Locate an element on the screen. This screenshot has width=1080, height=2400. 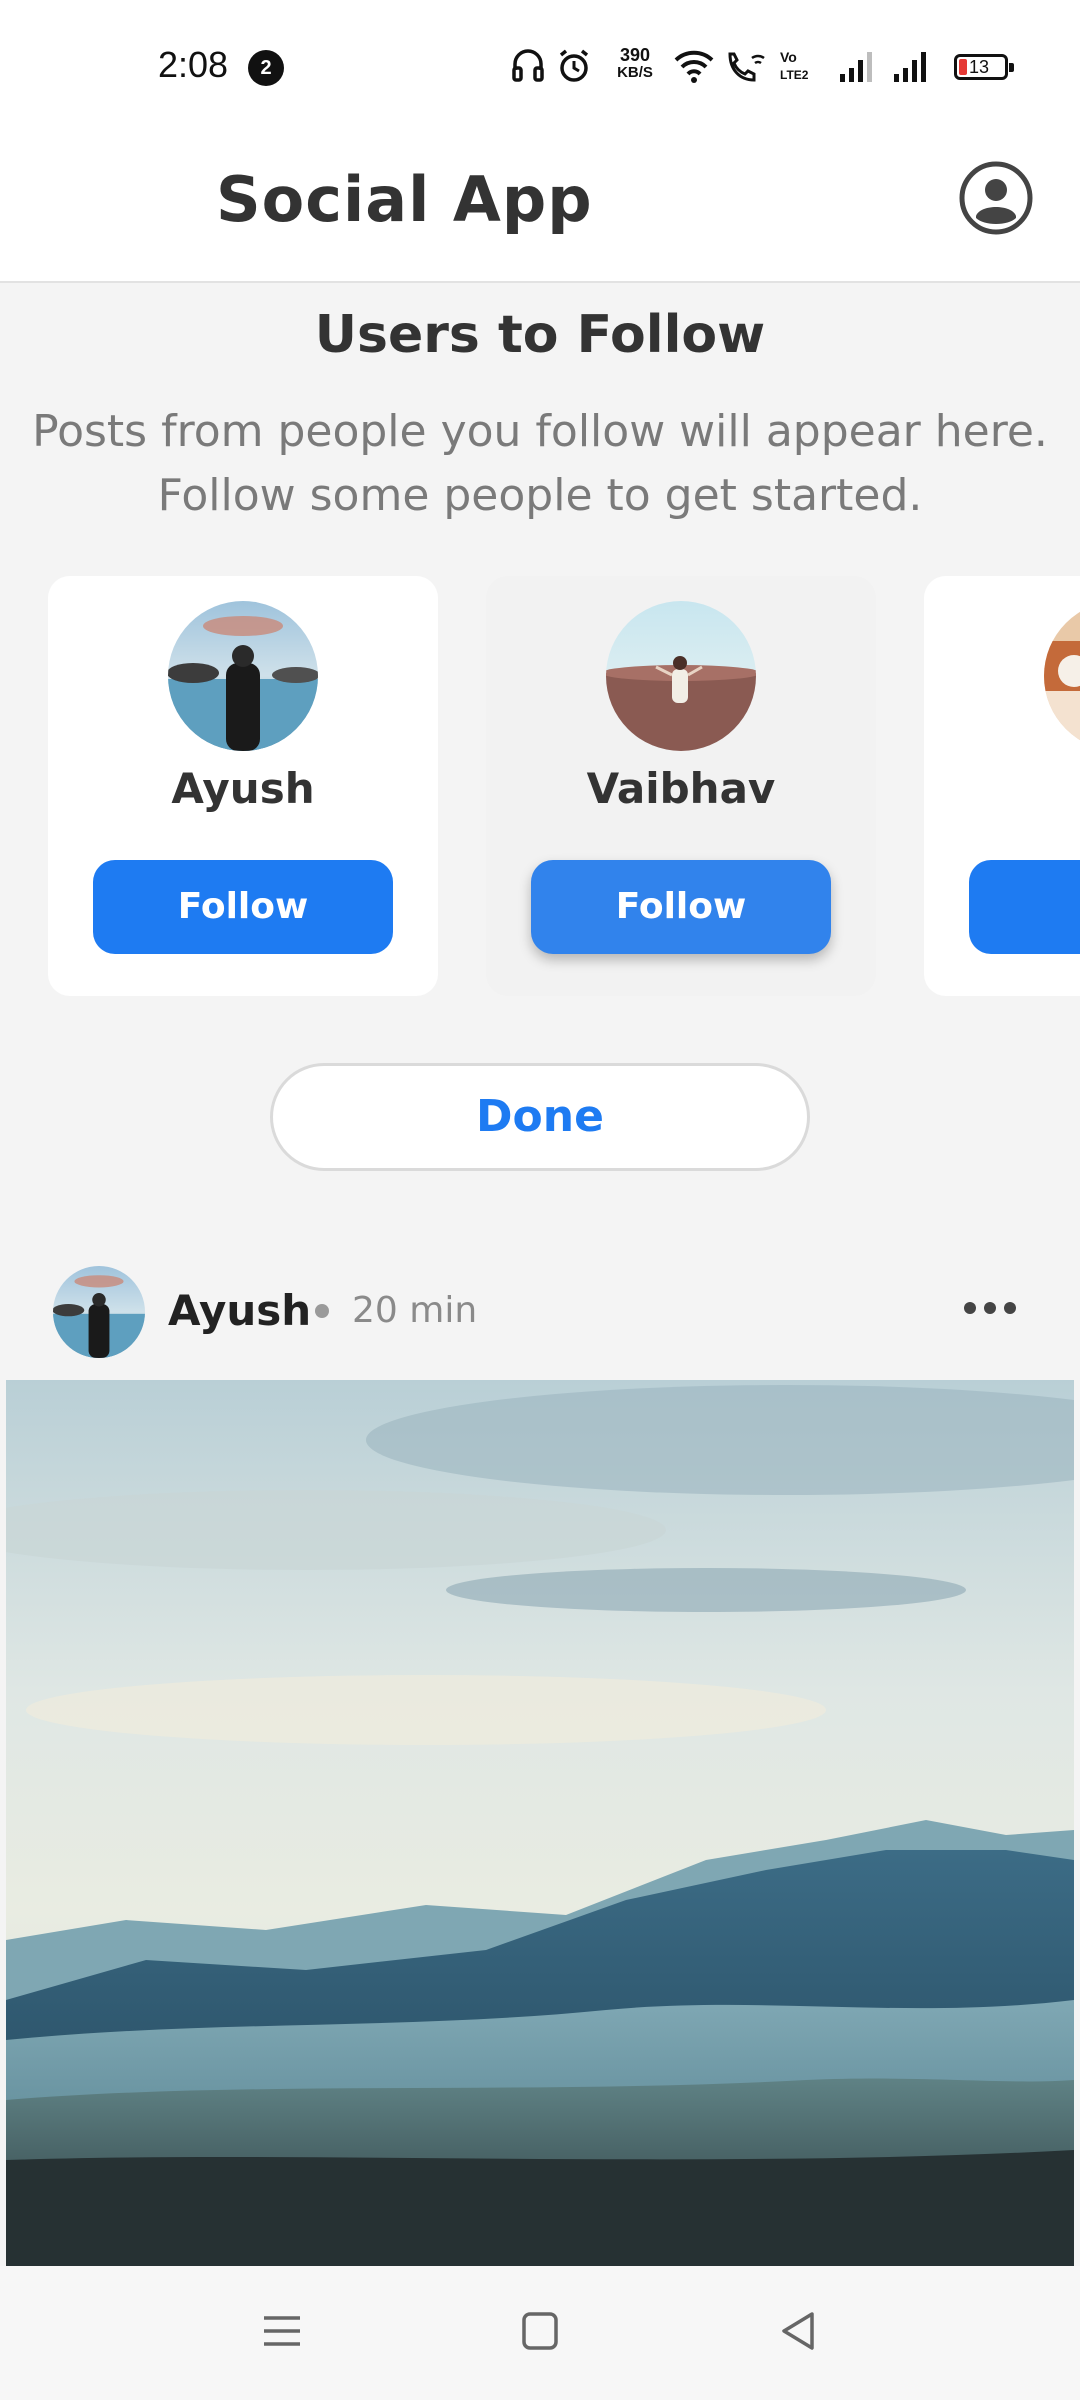
network-speed: 390 KB/S is located at coordinates (635, 63).